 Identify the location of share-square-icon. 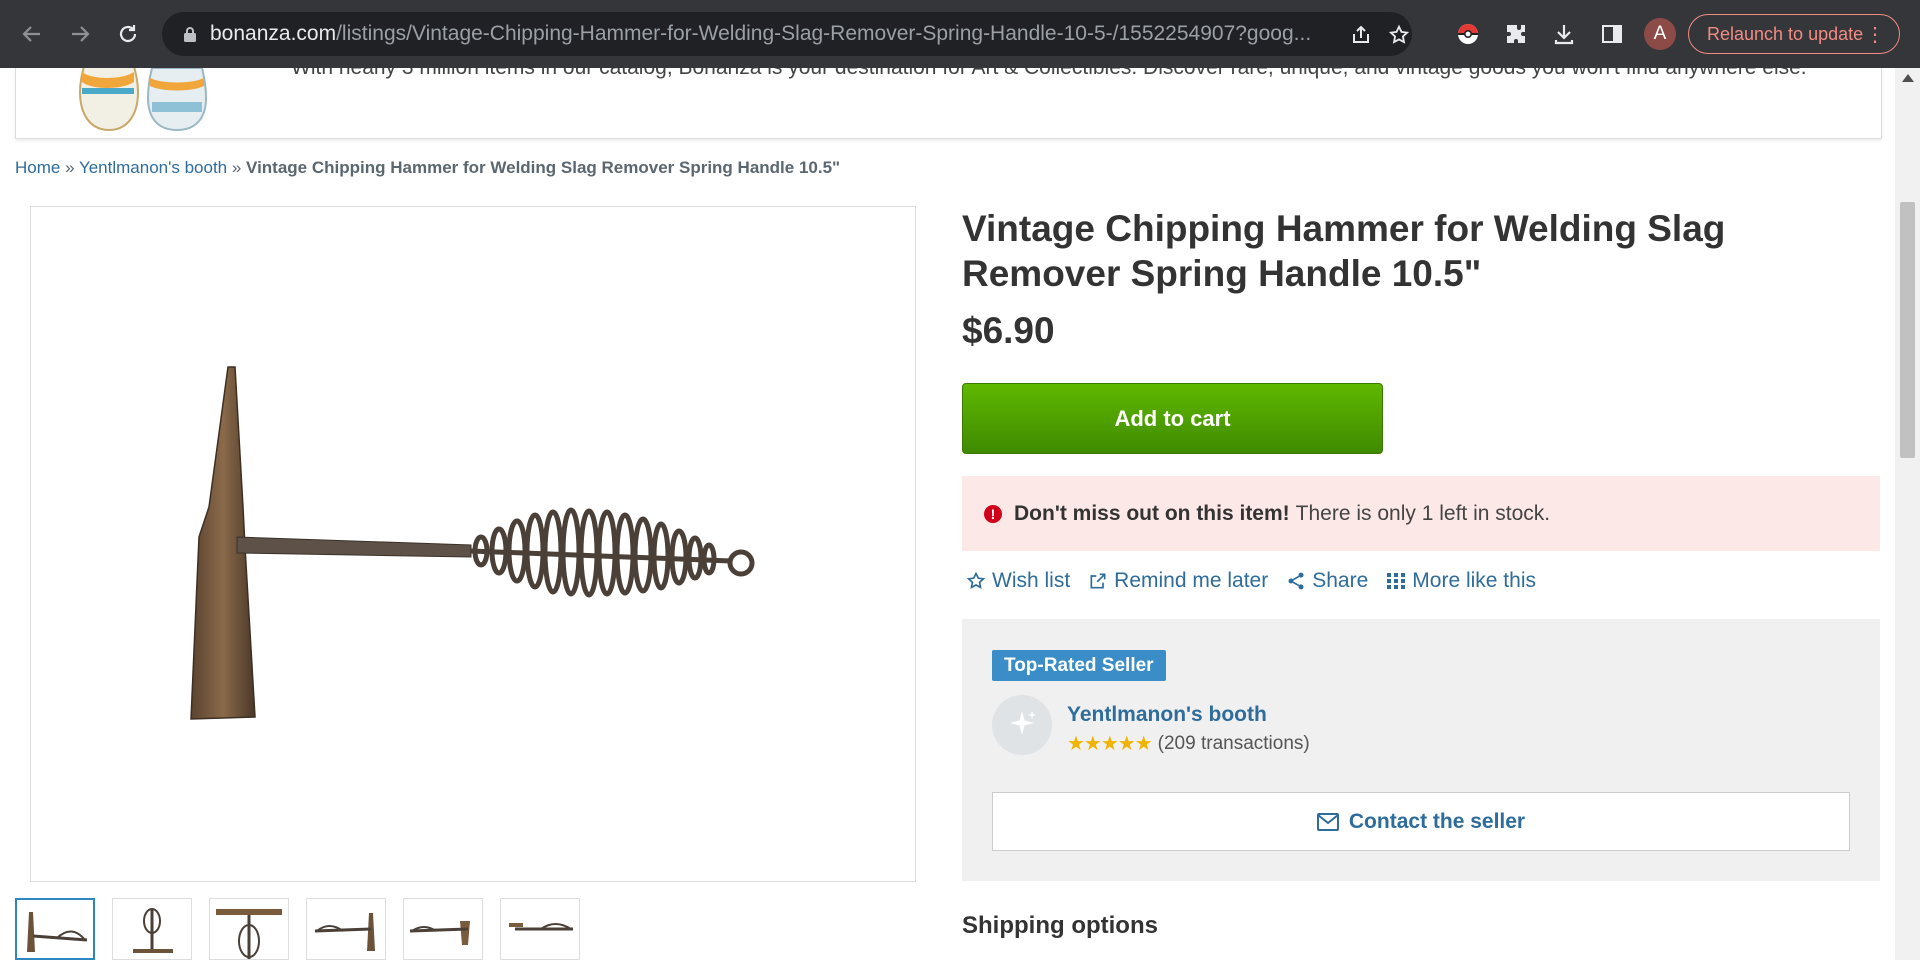
(1098, 581).